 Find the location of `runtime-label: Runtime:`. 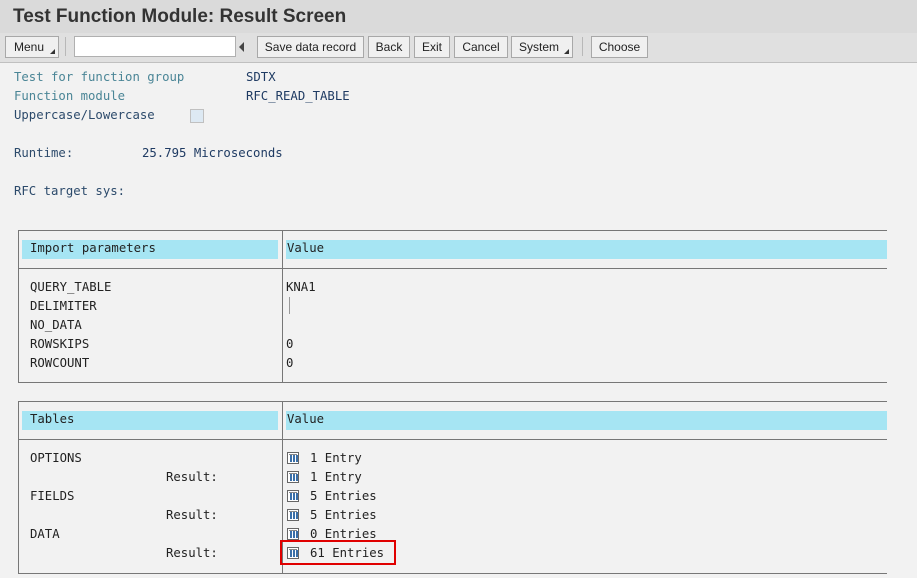

runtime-label: Runtime: is located at coordinates (44, 153).